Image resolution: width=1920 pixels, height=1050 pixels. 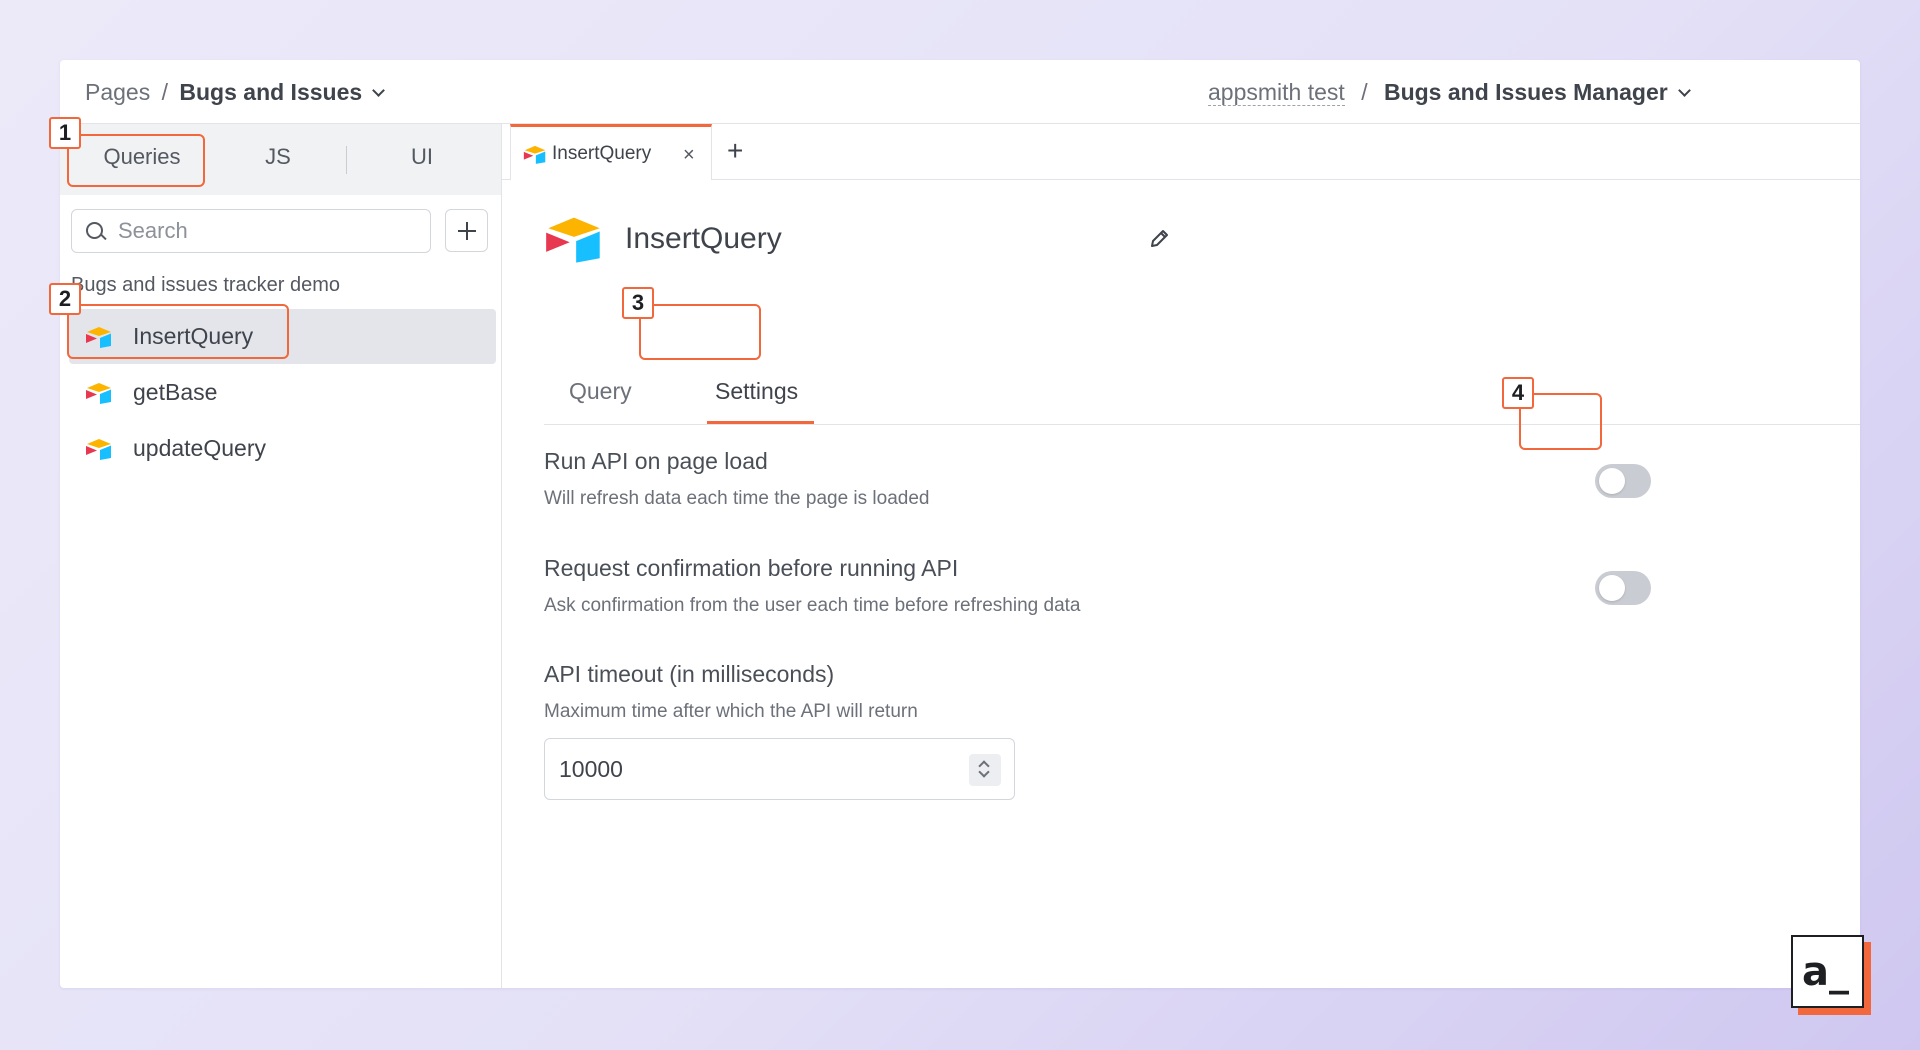 I want to click on run-on-load-toggle, so click(x=1623, y=481).